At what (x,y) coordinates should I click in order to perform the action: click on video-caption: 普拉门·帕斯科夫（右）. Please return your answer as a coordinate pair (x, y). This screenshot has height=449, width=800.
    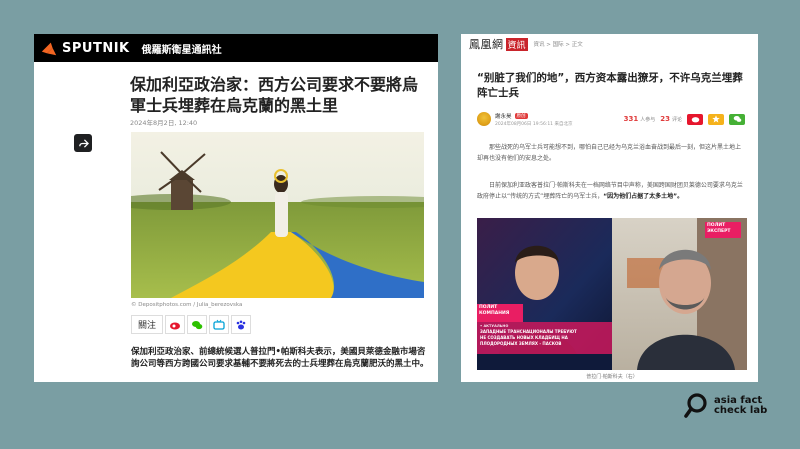
    Looking at the image, I should click on (612, 377).